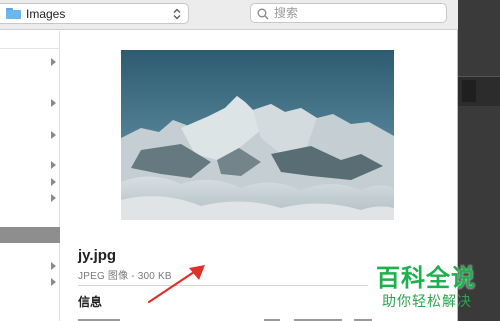 The image size is (500, 321). I want to click on file-name: jy.jpg, so click(97, 255).